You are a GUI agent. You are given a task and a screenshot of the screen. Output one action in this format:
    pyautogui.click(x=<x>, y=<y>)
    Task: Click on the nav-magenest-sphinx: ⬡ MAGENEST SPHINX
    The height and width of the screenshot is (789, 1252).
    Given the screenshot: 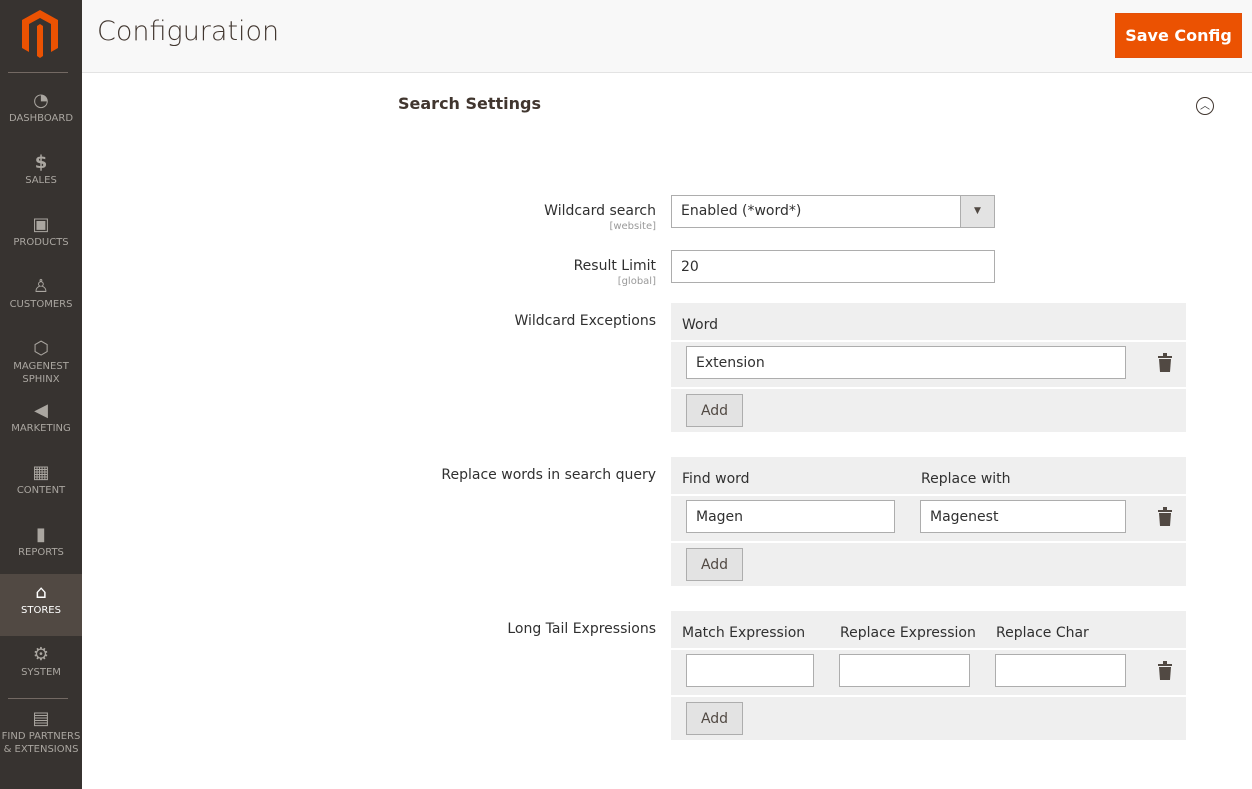 What is the action you would take?
    pyautogui.click(x=41, y=361)
    